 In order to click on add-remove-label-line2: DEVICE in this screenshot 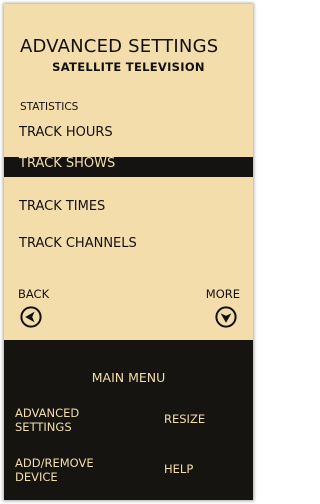, I will do `click(36, 477)`.